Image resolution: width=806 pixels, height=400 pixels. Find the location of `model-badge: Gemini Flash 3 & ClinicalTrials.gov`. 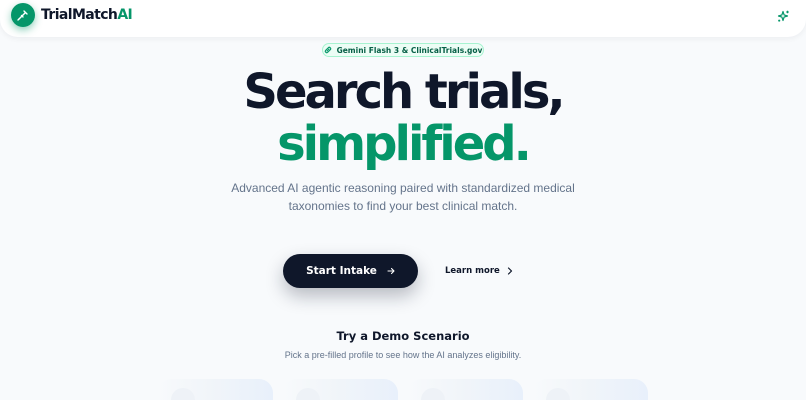

model-badge: Gemini Flash 3 & ClinicalTrials.gov is located at coordinates (403, 50).